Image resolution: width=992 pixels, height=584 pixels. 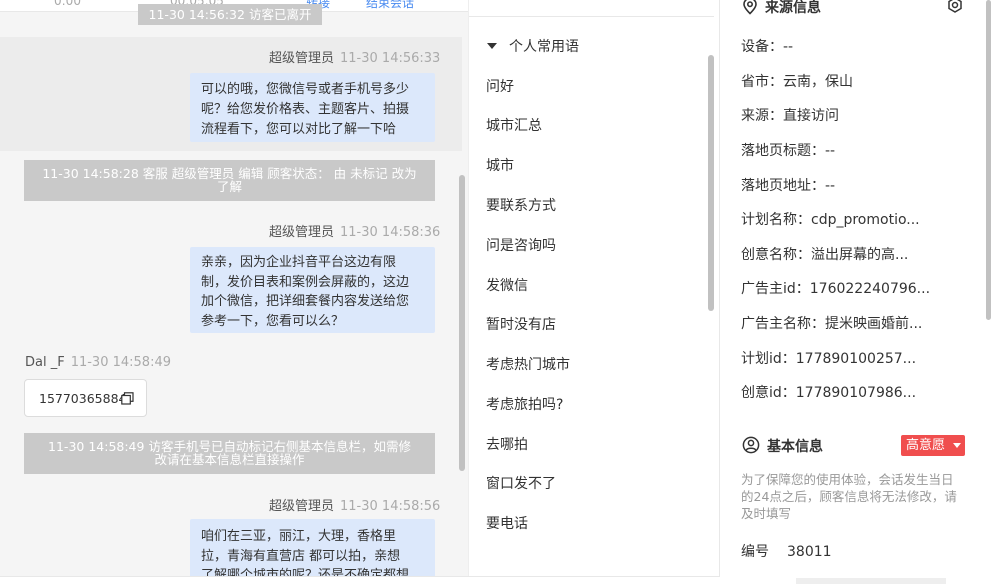 I want to click on number-label: 编号, so click(x=755, y=552).